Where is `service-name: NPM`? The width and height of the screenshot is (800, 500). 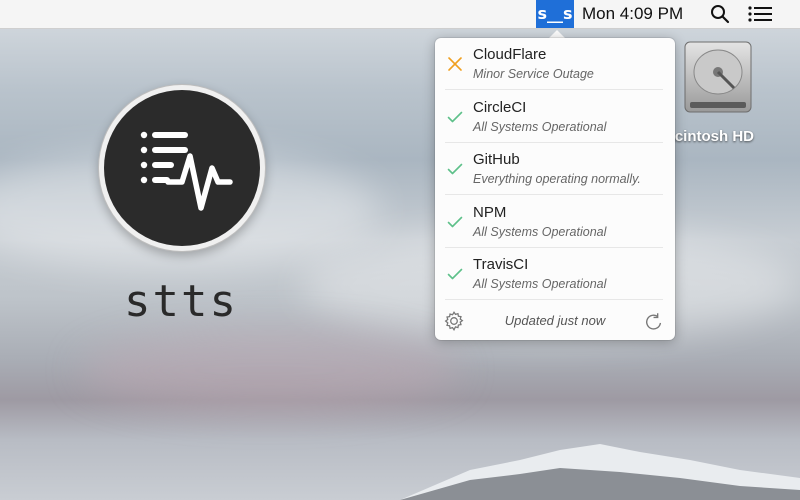
service-name: NPM is located at coordinates (490, 212).